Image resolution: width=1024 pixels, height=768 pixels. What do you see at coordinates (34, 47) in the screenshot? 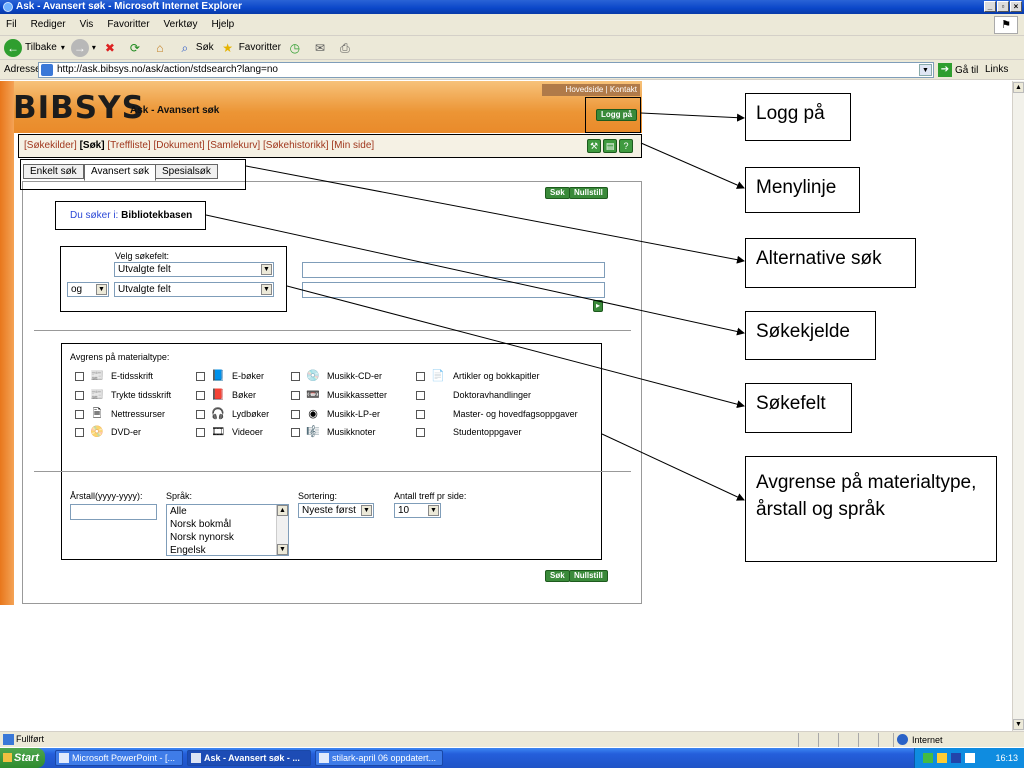
I see `back-button: ← Tilbake ▾` at bounding box center [34, 47].